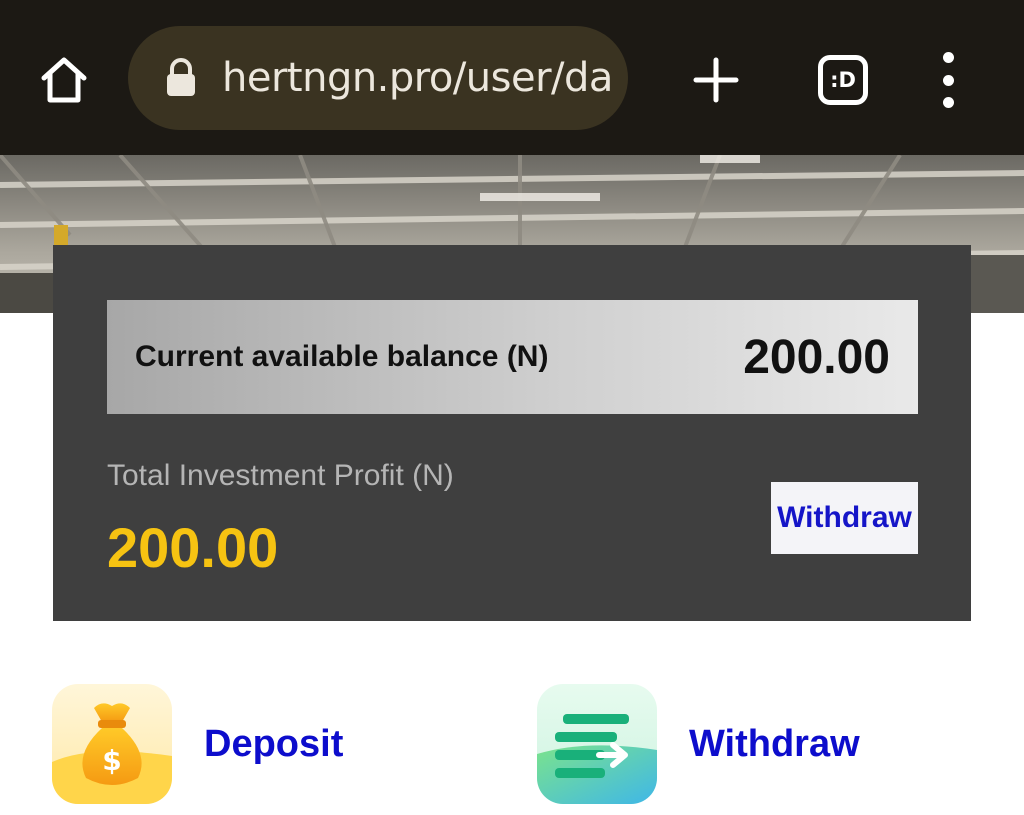 This screenshot has height=815, width=1024. What do you see at coordinates (274, 743) in the screenshot?
I see `deposit-label: Deposit` at bounding box center [274, 743].